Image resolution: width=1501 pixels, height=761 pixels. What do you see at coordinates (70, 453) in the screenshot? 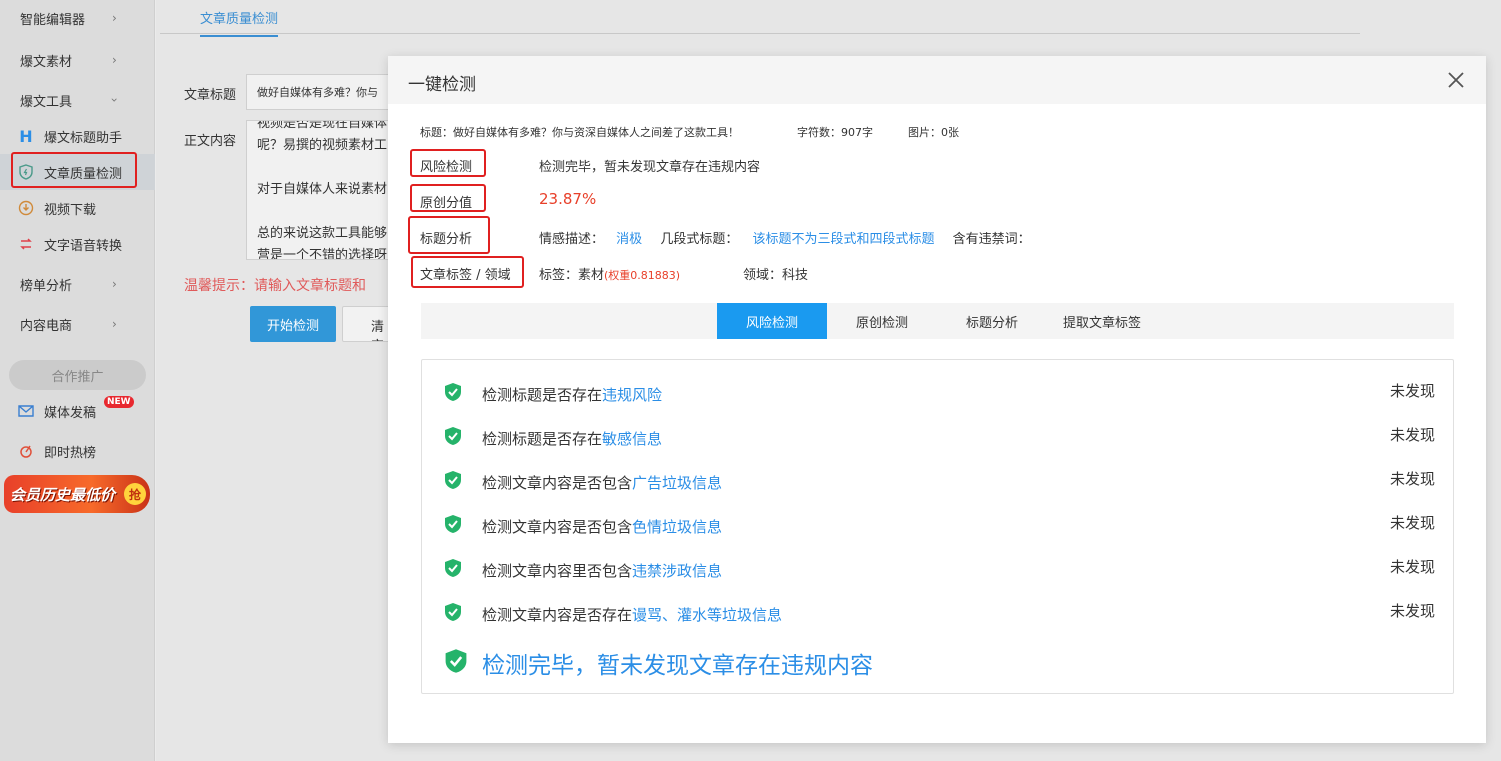
I see `sidebar-item-label: 即时热榜` at bounding box center [70, 453].